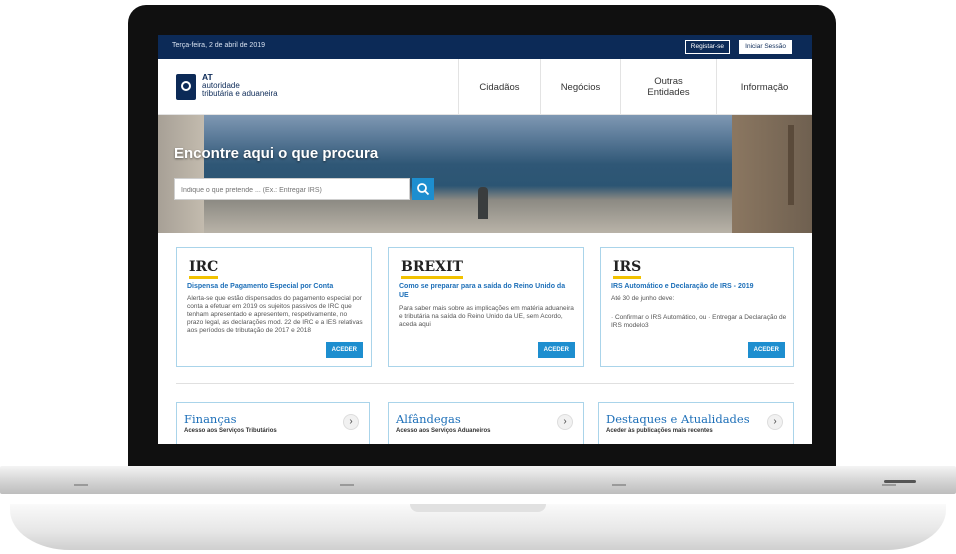 The height and width of the screenshot is (554, 956). I want to click on nav-outras-entidades: Outras Entidades, so click(668, 87).